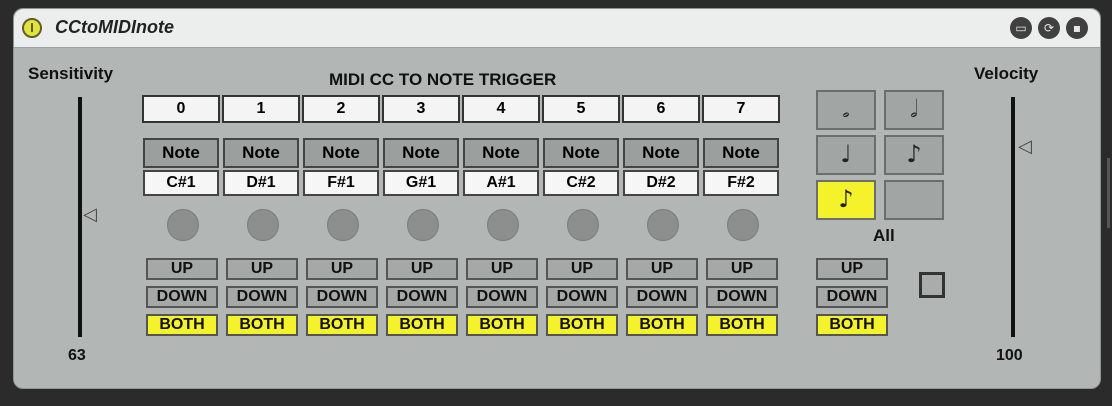 The width and height of the screenshot is (1112, 406). Describe the element at coordinates (581, 183) in the screenshot. I see `note-value-field: C#2` at that location.